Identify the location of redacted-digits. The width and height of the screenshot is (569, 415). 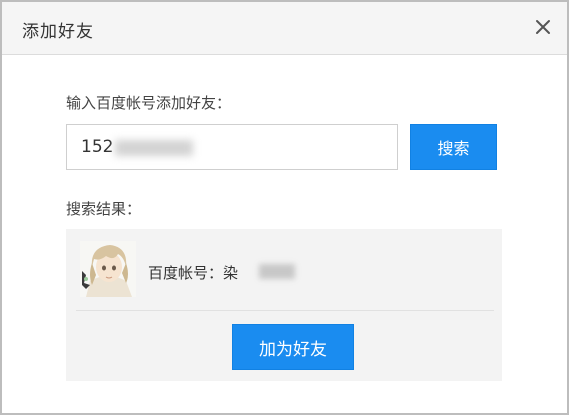
(154, 148).